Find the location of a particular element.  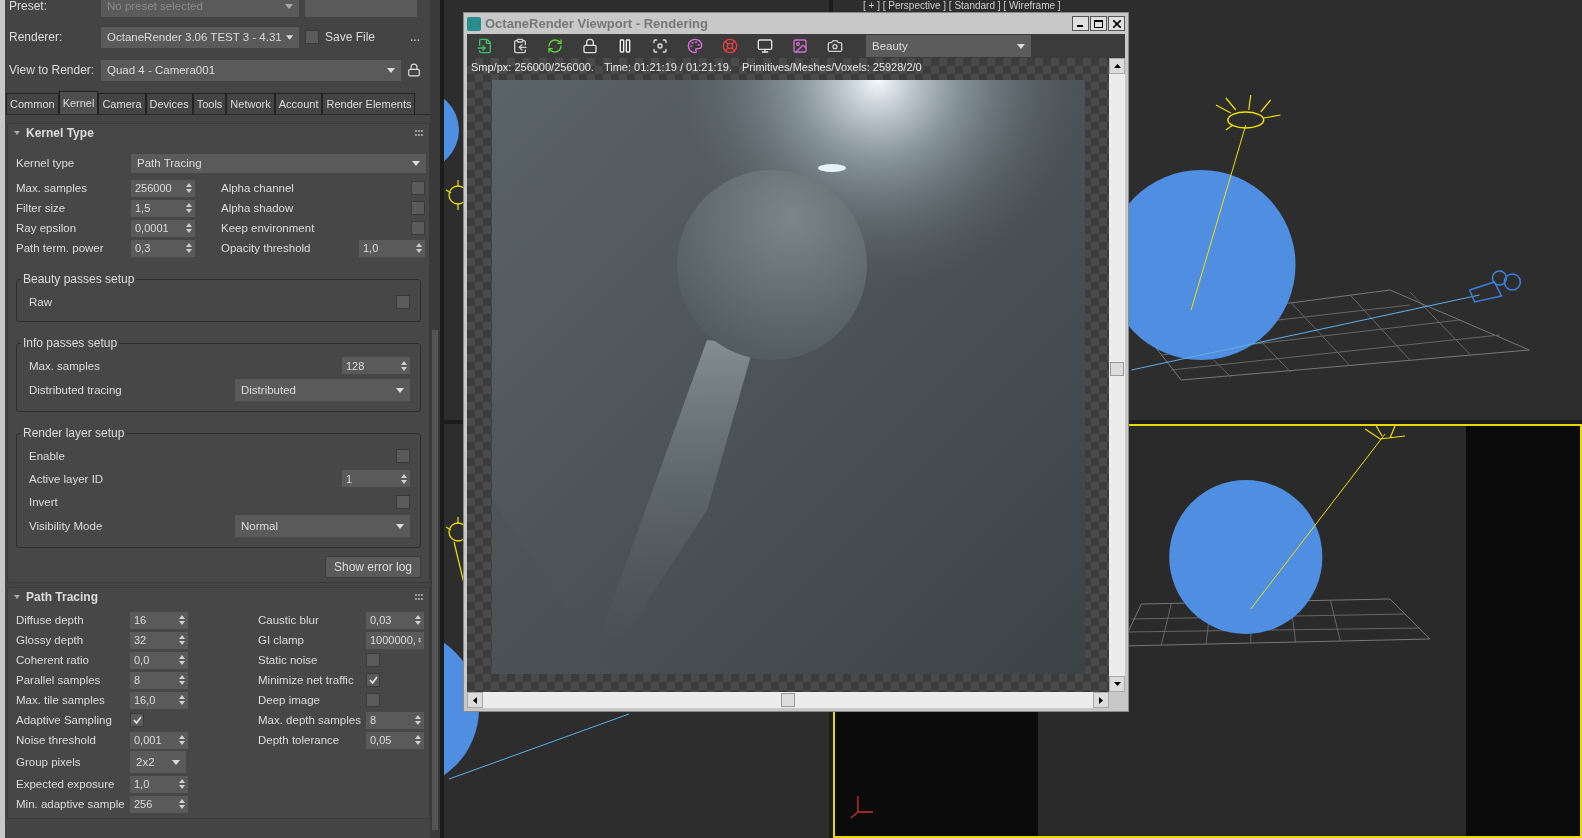

field-label: Diffuse depth is located at coordinates (50, 620).